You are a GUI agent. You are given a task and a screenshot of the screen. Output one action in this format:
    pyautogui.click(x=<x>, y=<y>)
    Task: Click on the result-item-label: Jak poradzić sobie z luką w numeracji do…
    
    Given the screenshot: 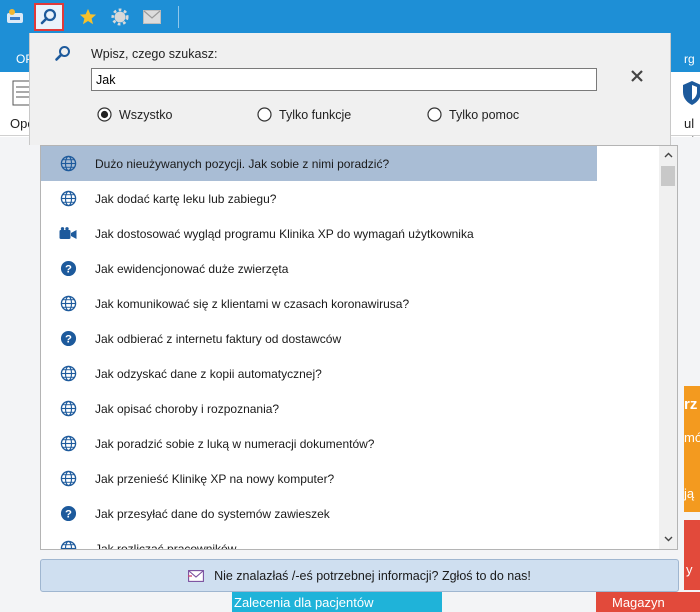 What is the action you would take?
    pyautogui.click(x=235, y=443)
    